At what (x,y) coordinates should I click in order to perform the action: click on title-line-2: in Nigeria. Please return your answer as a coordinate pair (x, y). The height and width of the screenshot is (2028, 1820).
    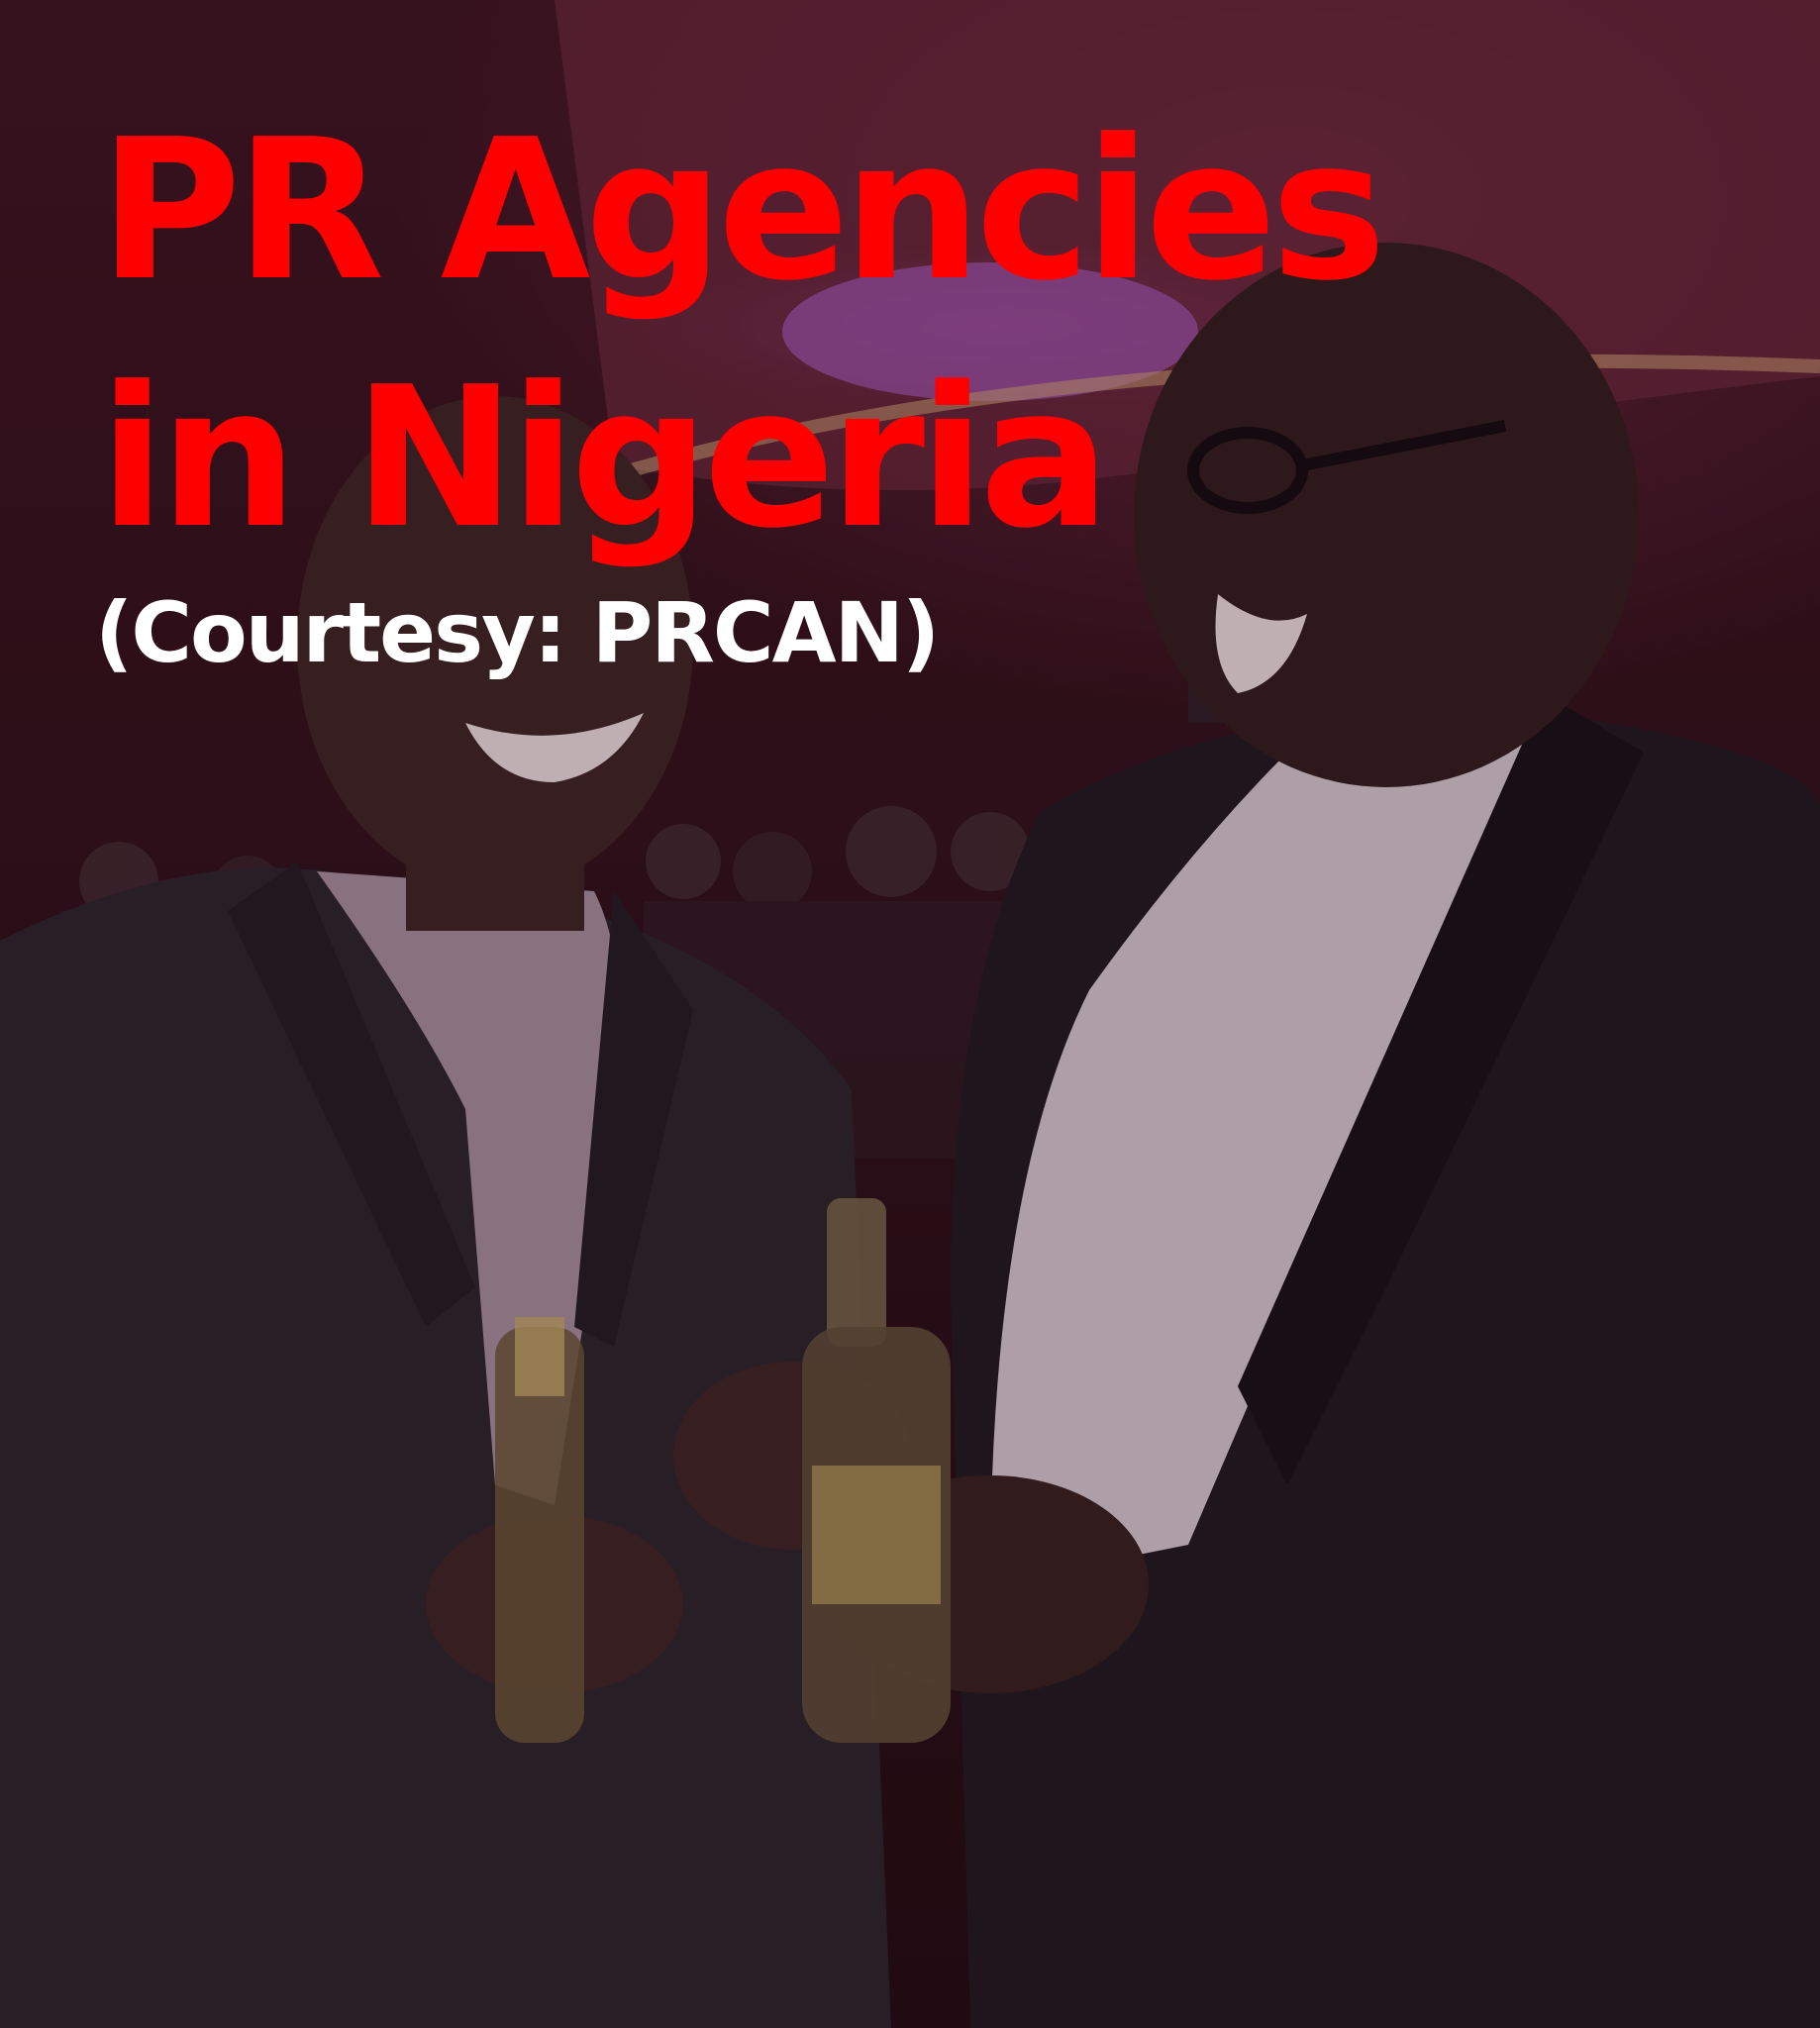
    Looking at the image, I should click on (605, 459).